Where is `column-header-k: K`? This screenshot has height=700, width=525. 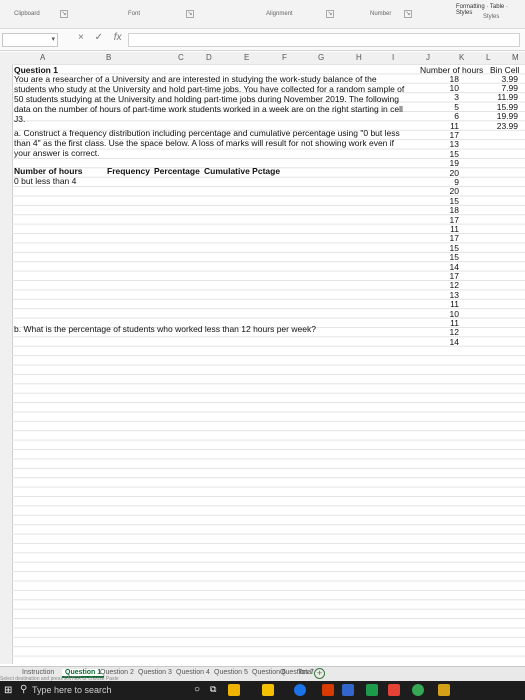
column-header-k: K is located at coordinates (461, 57).